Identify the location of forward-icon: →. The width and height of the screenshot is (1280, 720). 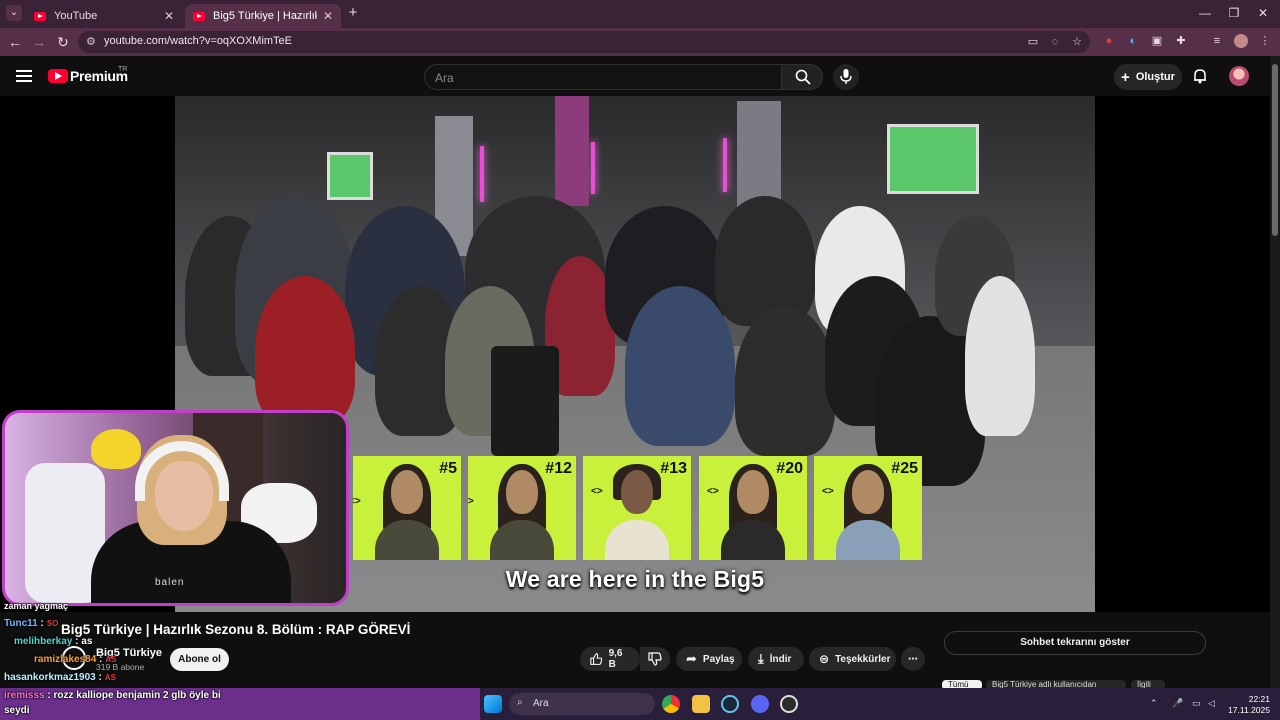
(39, 42).